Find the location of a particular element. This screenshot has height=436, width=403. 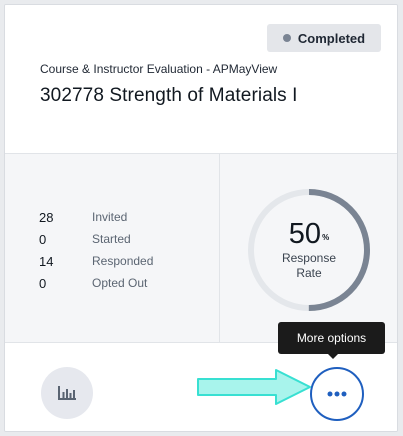

stat-row-started: 0 Started is located at coordinates (96, 239).